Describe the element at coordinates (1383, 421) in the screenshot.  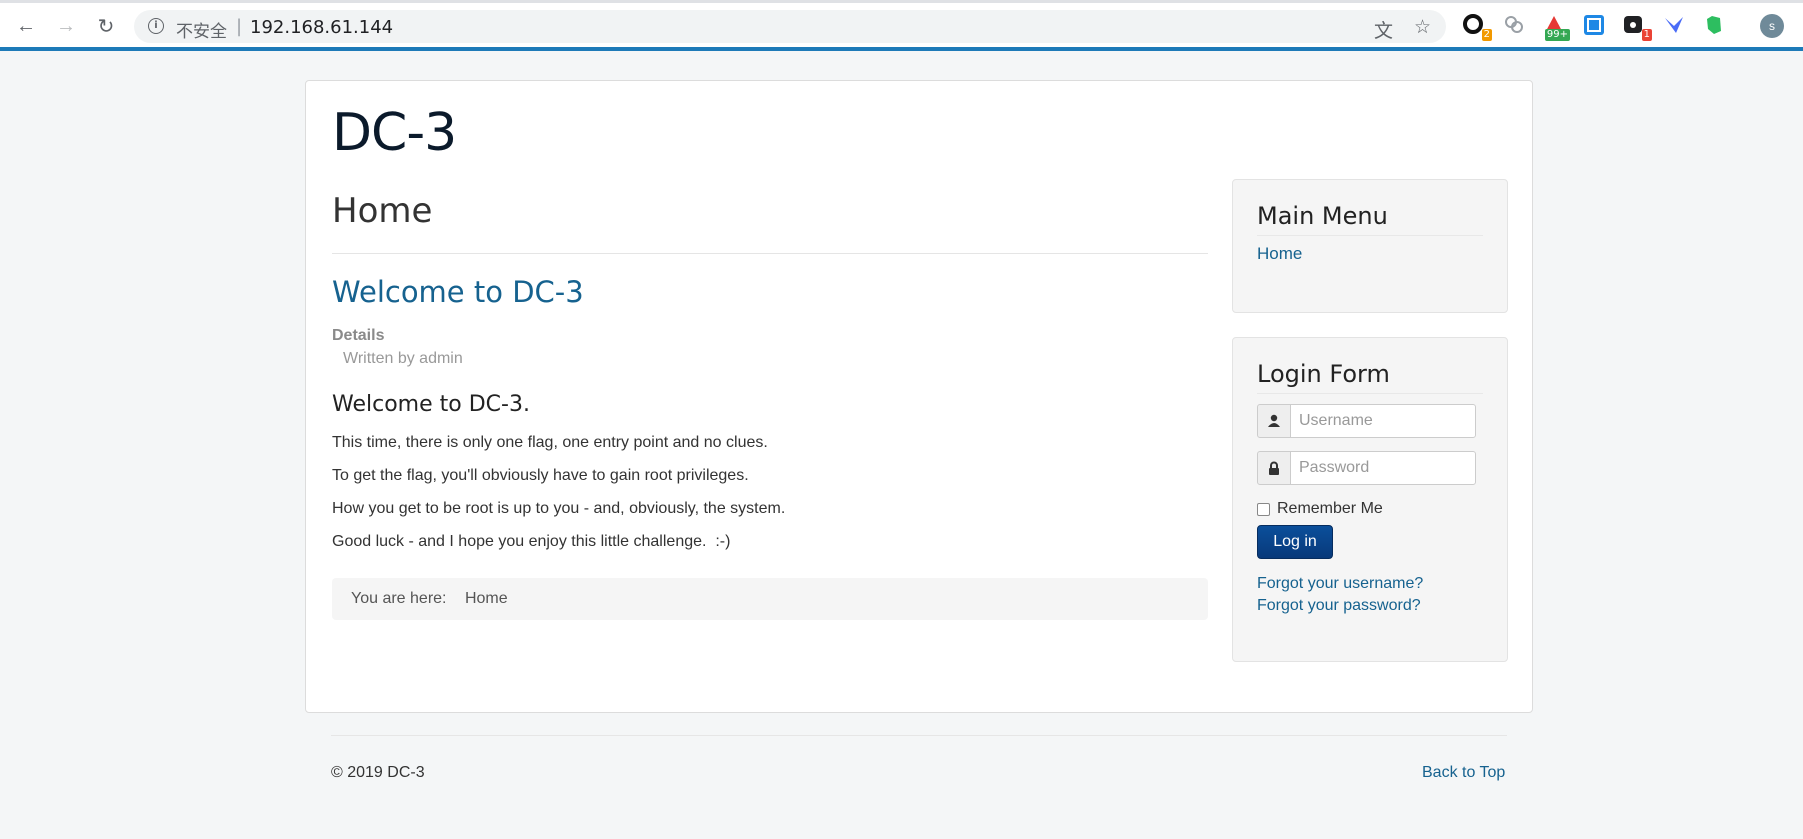
I see `username-input` at that location.